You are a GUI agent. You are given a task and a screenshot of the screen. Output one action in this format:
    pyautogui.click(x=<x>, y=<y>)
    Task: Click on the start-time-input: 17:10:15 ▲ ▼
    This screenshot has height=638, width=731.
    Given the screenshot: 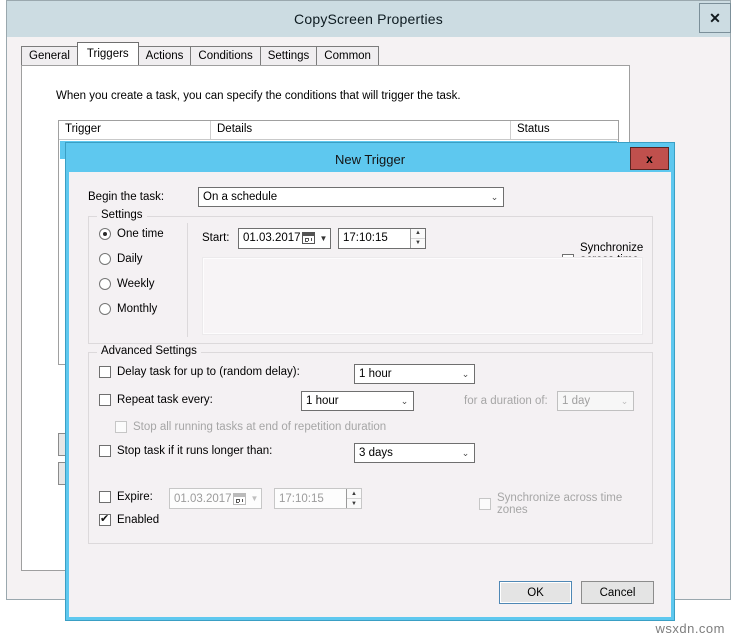 What is the action you would take?
    pyautogui.click(x=382, y=238)
    